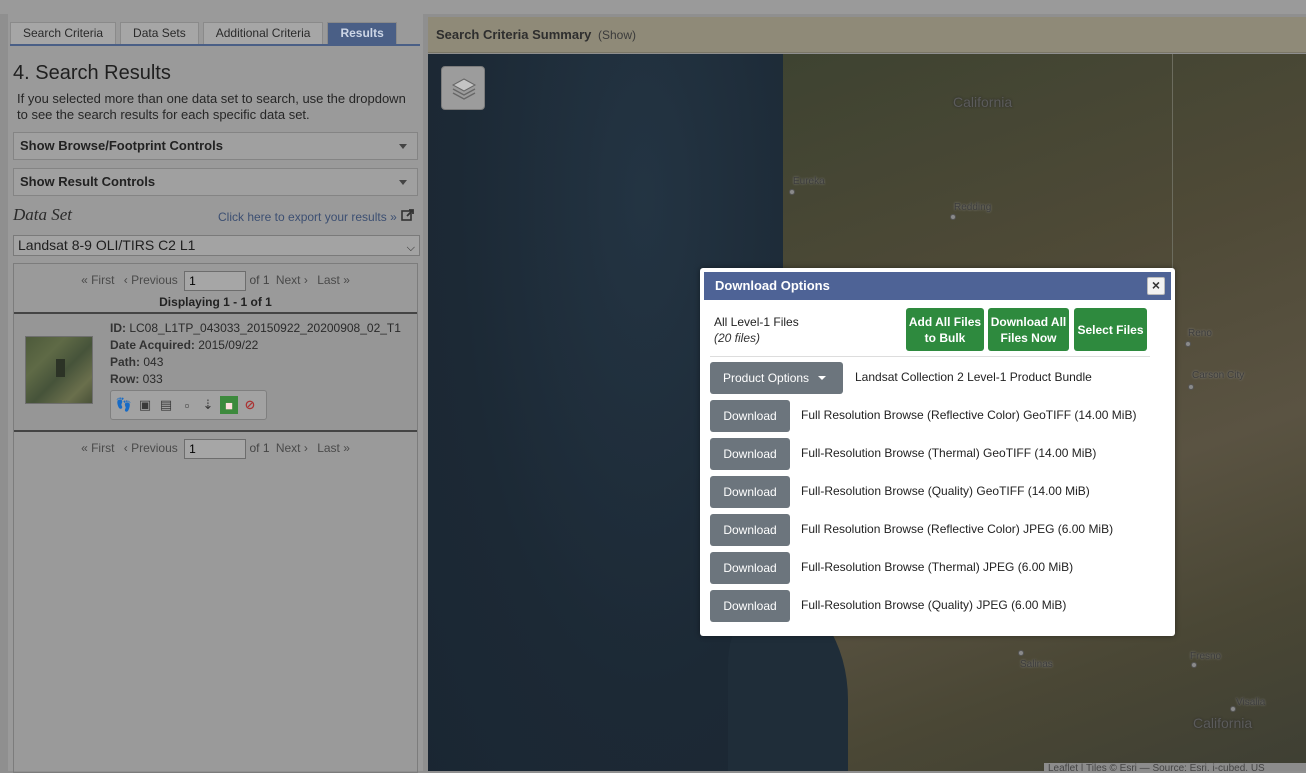  What do you see at coordinates (937, 286) in the screenshot?
I see `dialog-header: Download Options ×` at bounding box center [937, 286].